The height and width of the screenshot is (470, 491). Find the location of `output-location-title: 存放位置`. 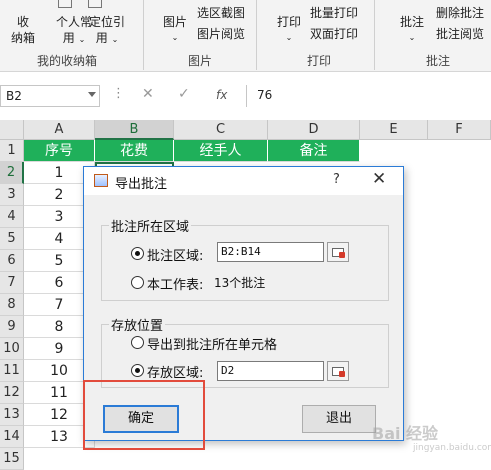

output-location-title: 存放位置 is located at coordinates (137, 324).